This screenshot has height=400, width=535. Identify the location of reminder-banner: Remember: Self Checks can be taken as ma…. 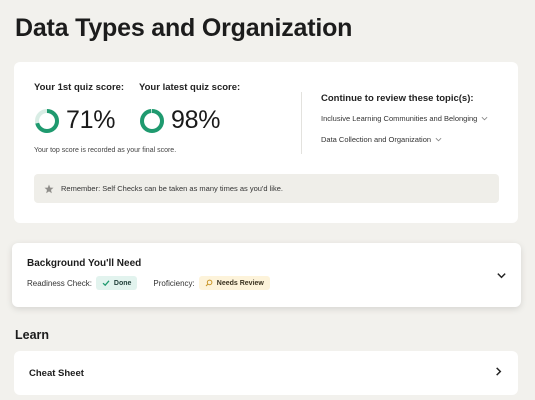
(266, 188).